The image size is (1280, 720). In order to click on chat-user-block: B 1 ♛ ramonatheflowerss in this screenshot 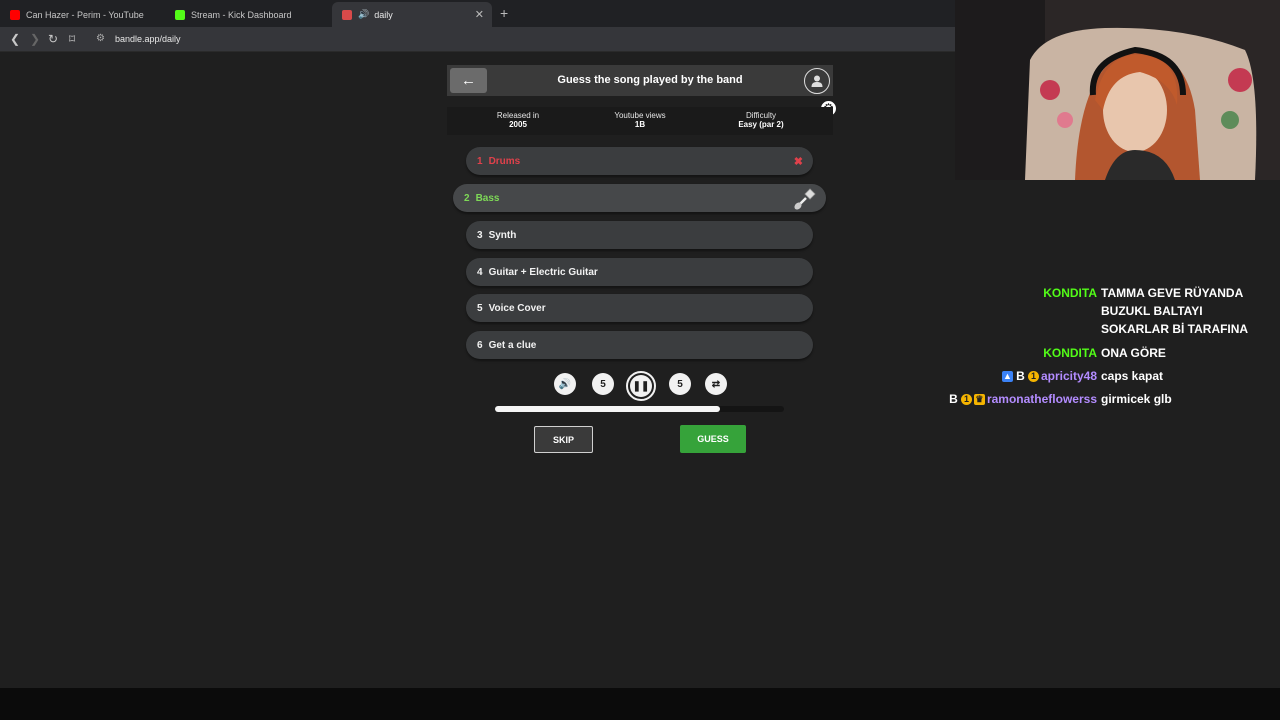, I will do `click(1020, 399)`.